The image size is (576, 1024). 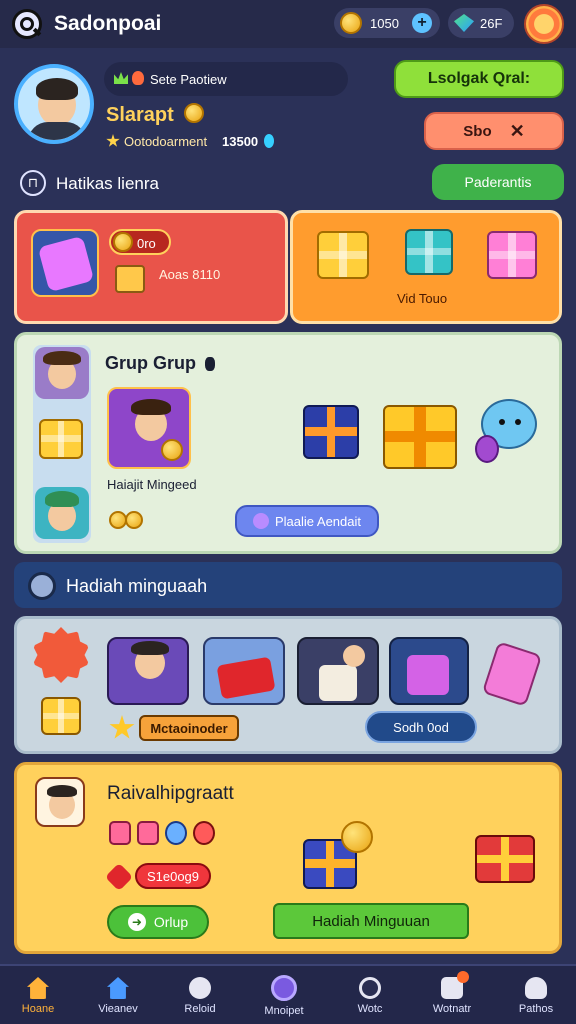 I want to click on player-name: Slarapt, so click(x=140, y=115).